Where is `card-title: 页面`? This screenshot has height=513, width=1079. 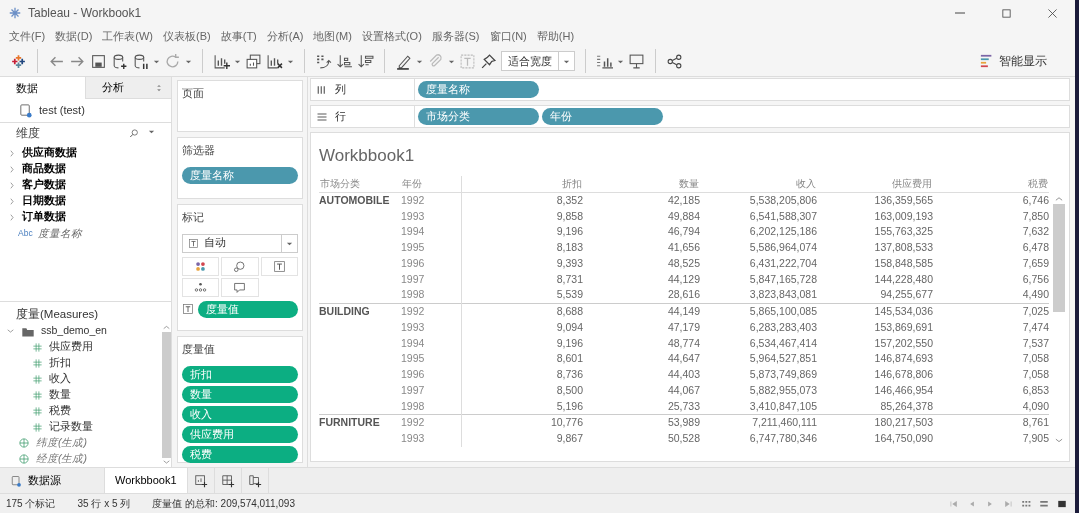
card-title: 页面 is located at coordinates (193, 93).